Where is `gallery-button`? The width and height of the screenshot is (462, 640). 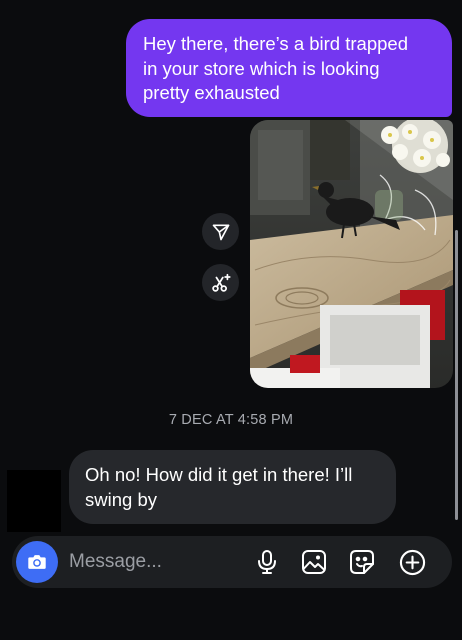
gallery-button is located at coordinates (314, 562).